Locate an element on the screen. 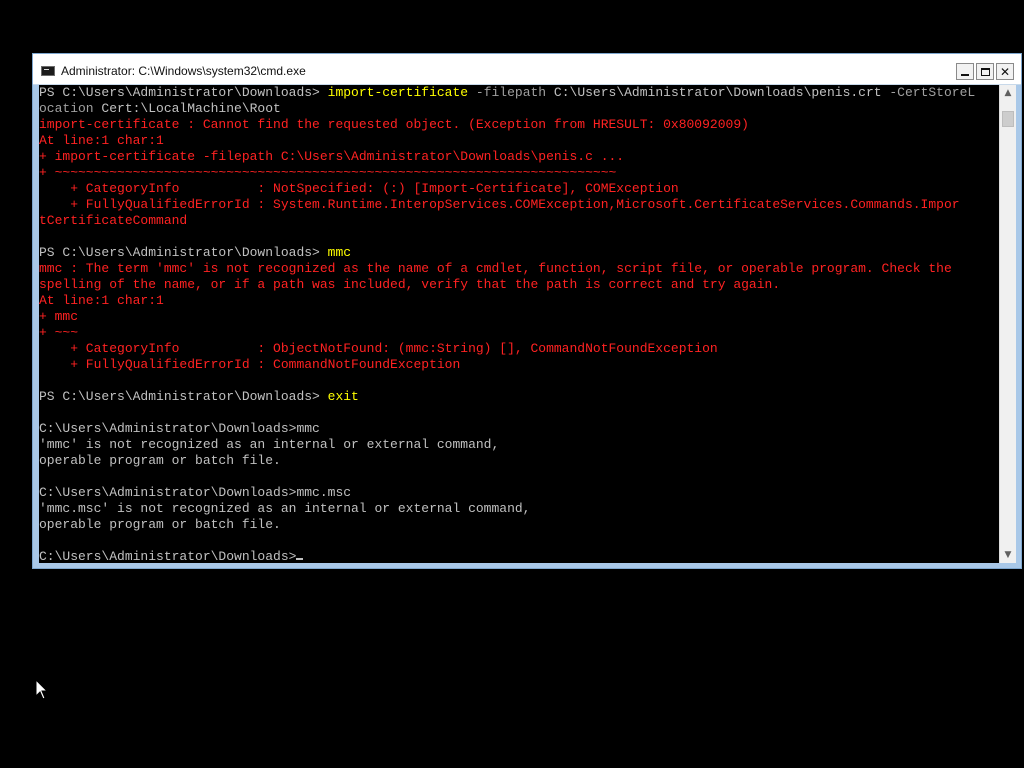 The height and width of the screenshot is (768, 1024). console-text: + mmc is located at coordinates (59, 316).